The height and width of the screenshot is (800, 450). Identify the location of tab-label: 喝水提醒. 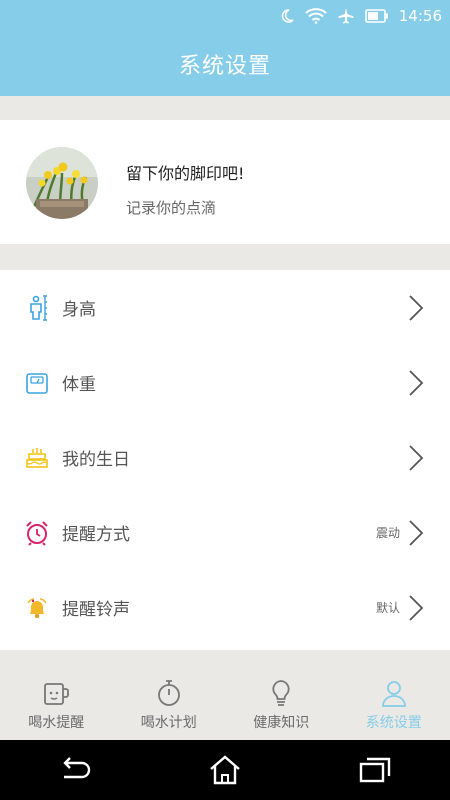
(56, 723).